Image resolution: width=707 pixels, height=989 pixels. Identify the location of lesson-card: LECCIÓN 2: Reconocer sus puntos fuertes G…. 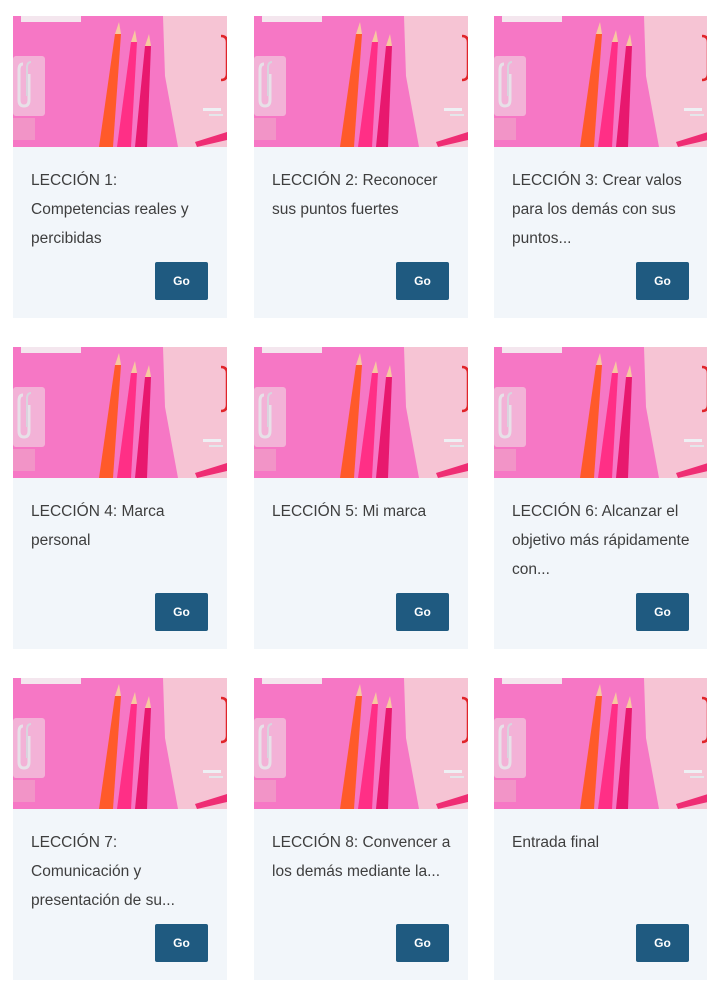
(361, 167).